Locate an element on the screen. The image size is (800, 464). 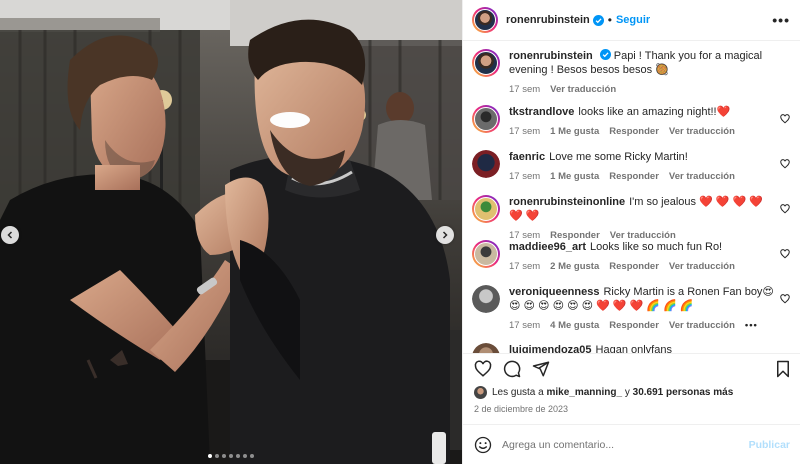
caption-meta: 17 sem Ver traducción is located at coordinates (642, 89).